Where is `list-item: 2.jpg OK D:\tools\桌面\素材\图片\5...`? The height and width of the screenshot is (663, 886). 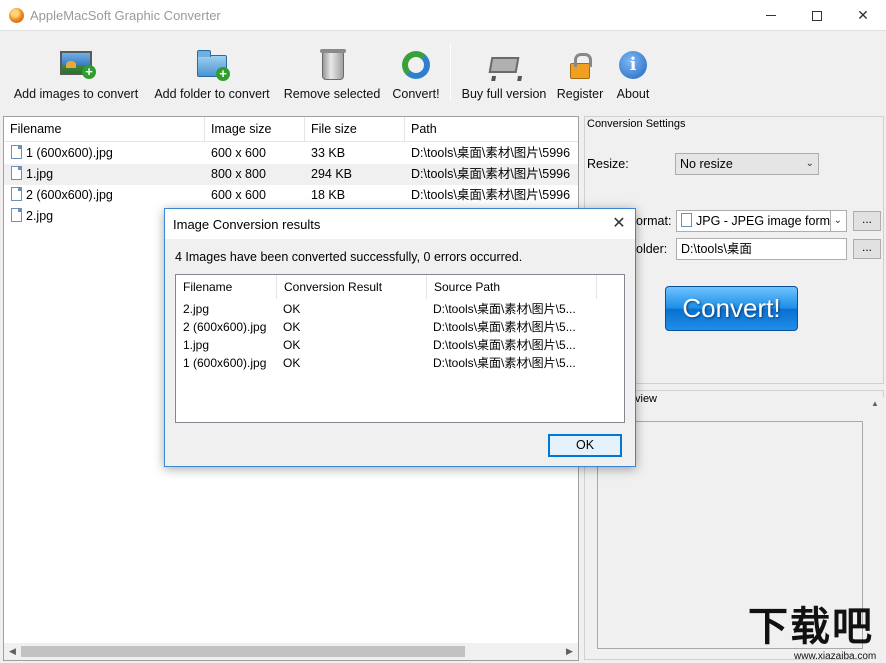
list-item: 2.jpg OK D:\tools\桌面\素材\图片\5... is located at coordinates (400, 309).